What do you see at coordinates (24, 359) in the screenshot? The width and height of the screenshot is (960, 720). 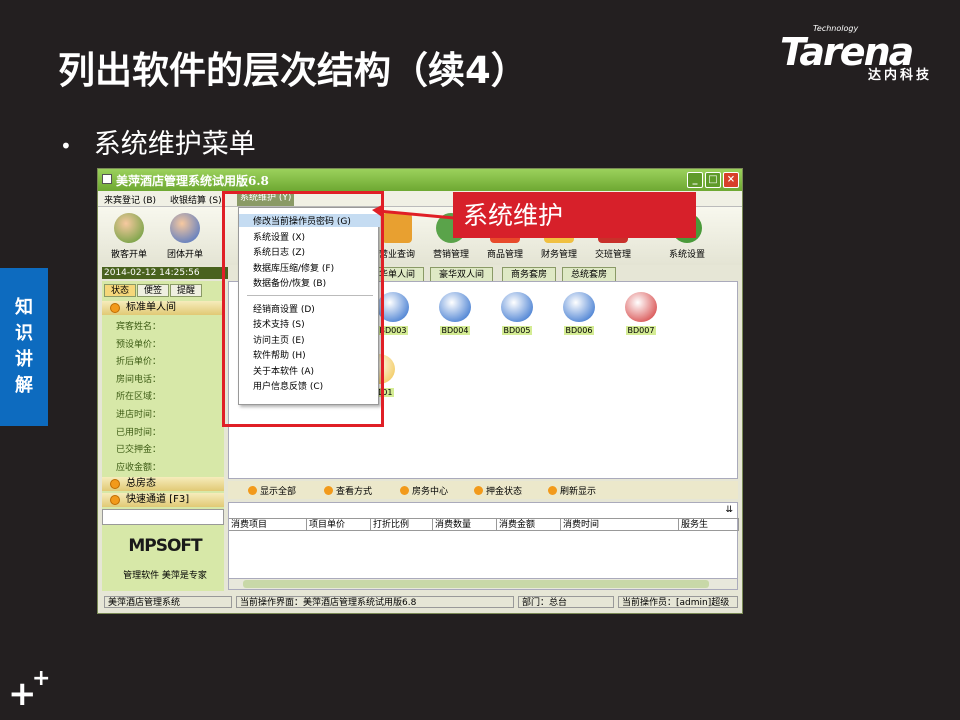 I see `side-tab-char: 讲` at bounding box center [24, 359].